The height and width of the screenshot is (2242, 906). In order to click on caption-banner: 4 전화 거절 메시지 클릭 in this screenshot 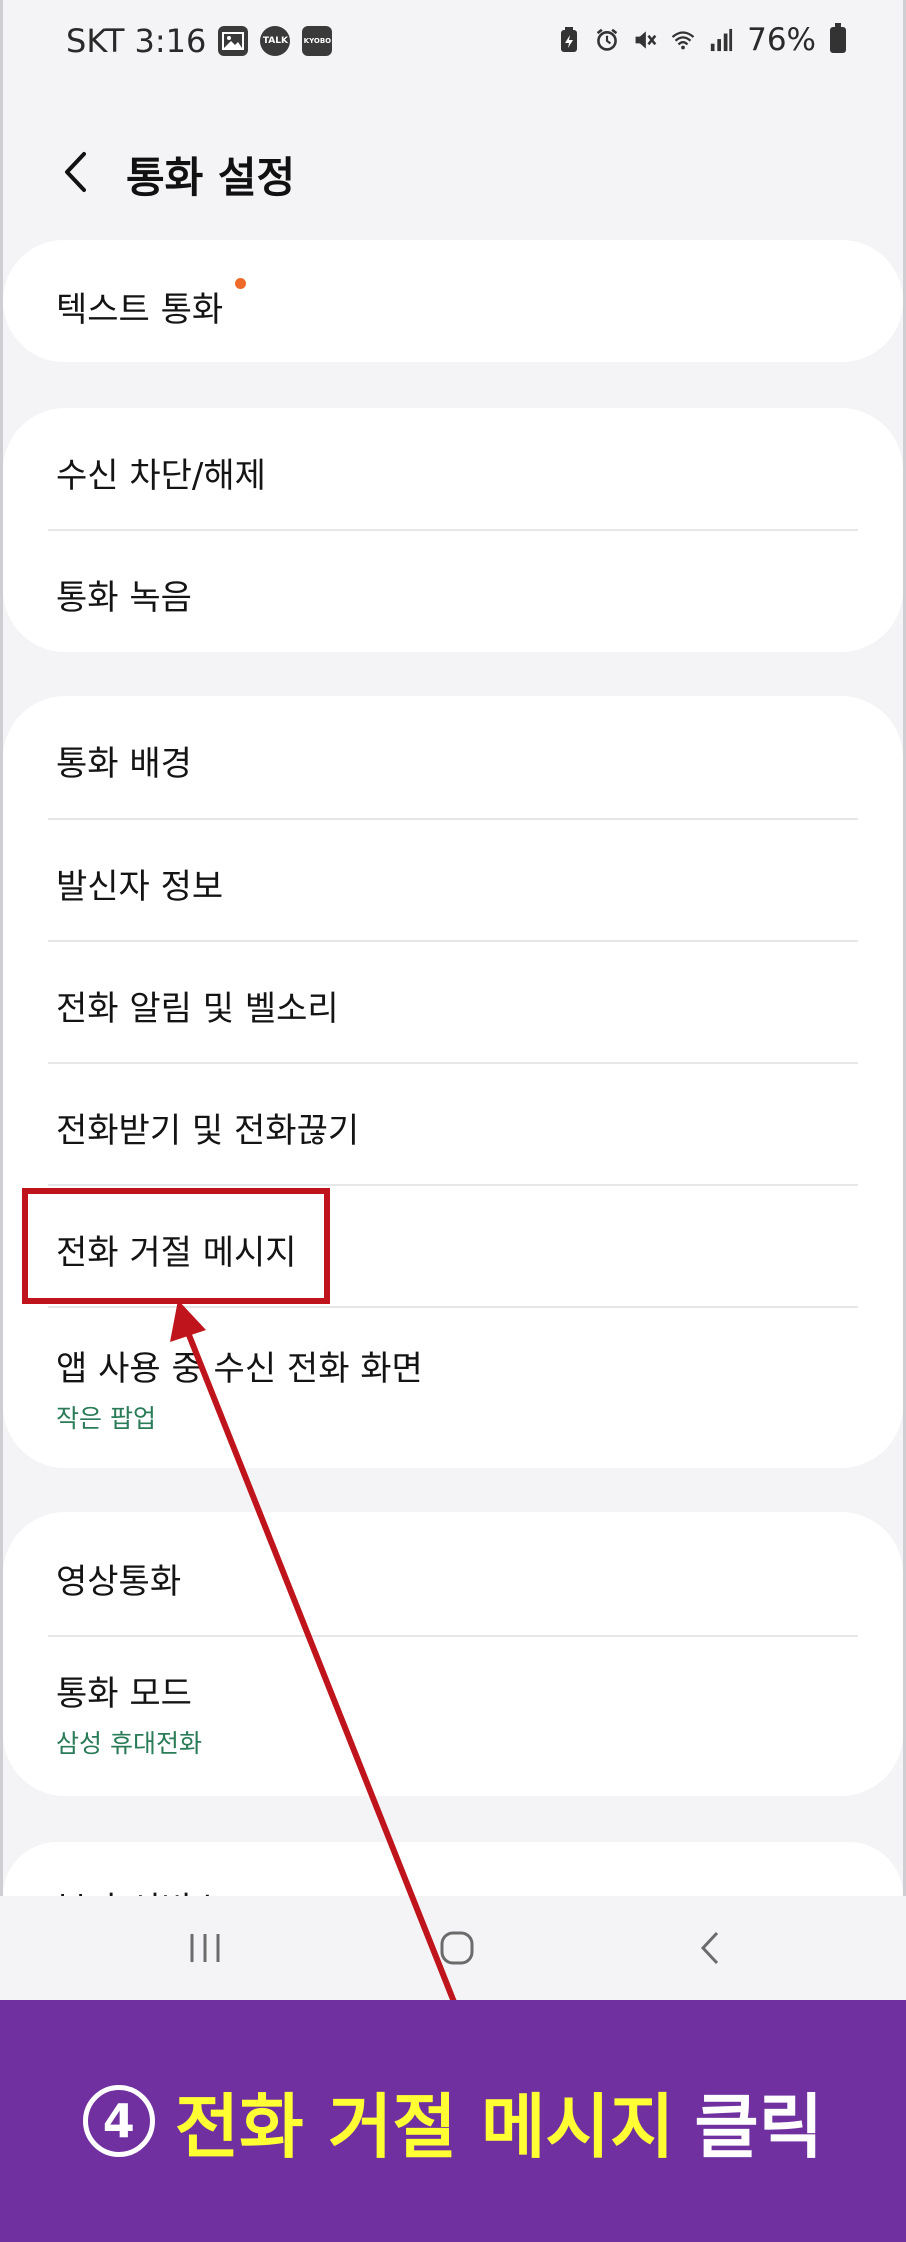, I will do `click(453, 2121)`.